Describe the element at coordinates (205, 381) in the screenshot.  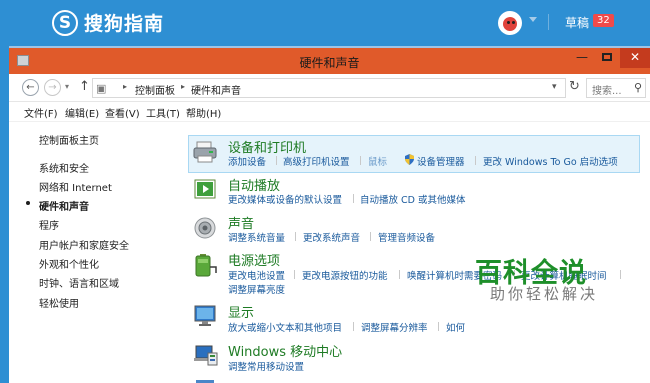
I see `next-category-icon` at that location.